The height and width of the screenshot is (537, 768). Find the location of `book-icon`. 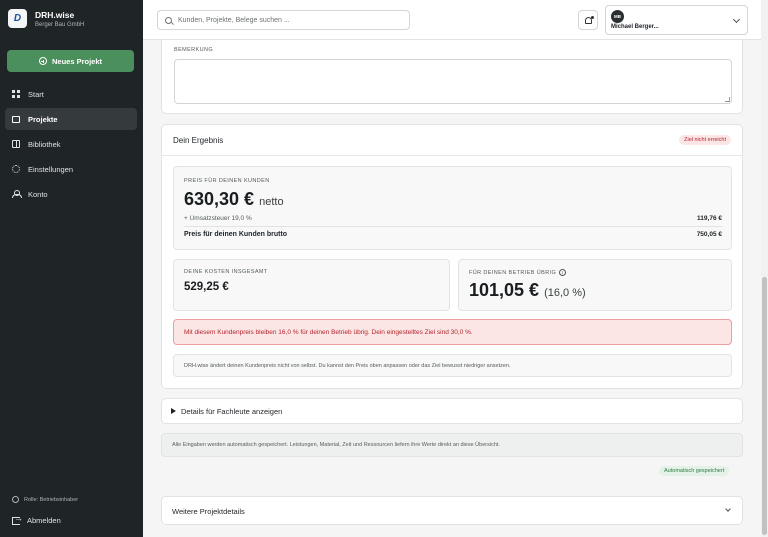

book-icon is located at coordinates (16, 144).